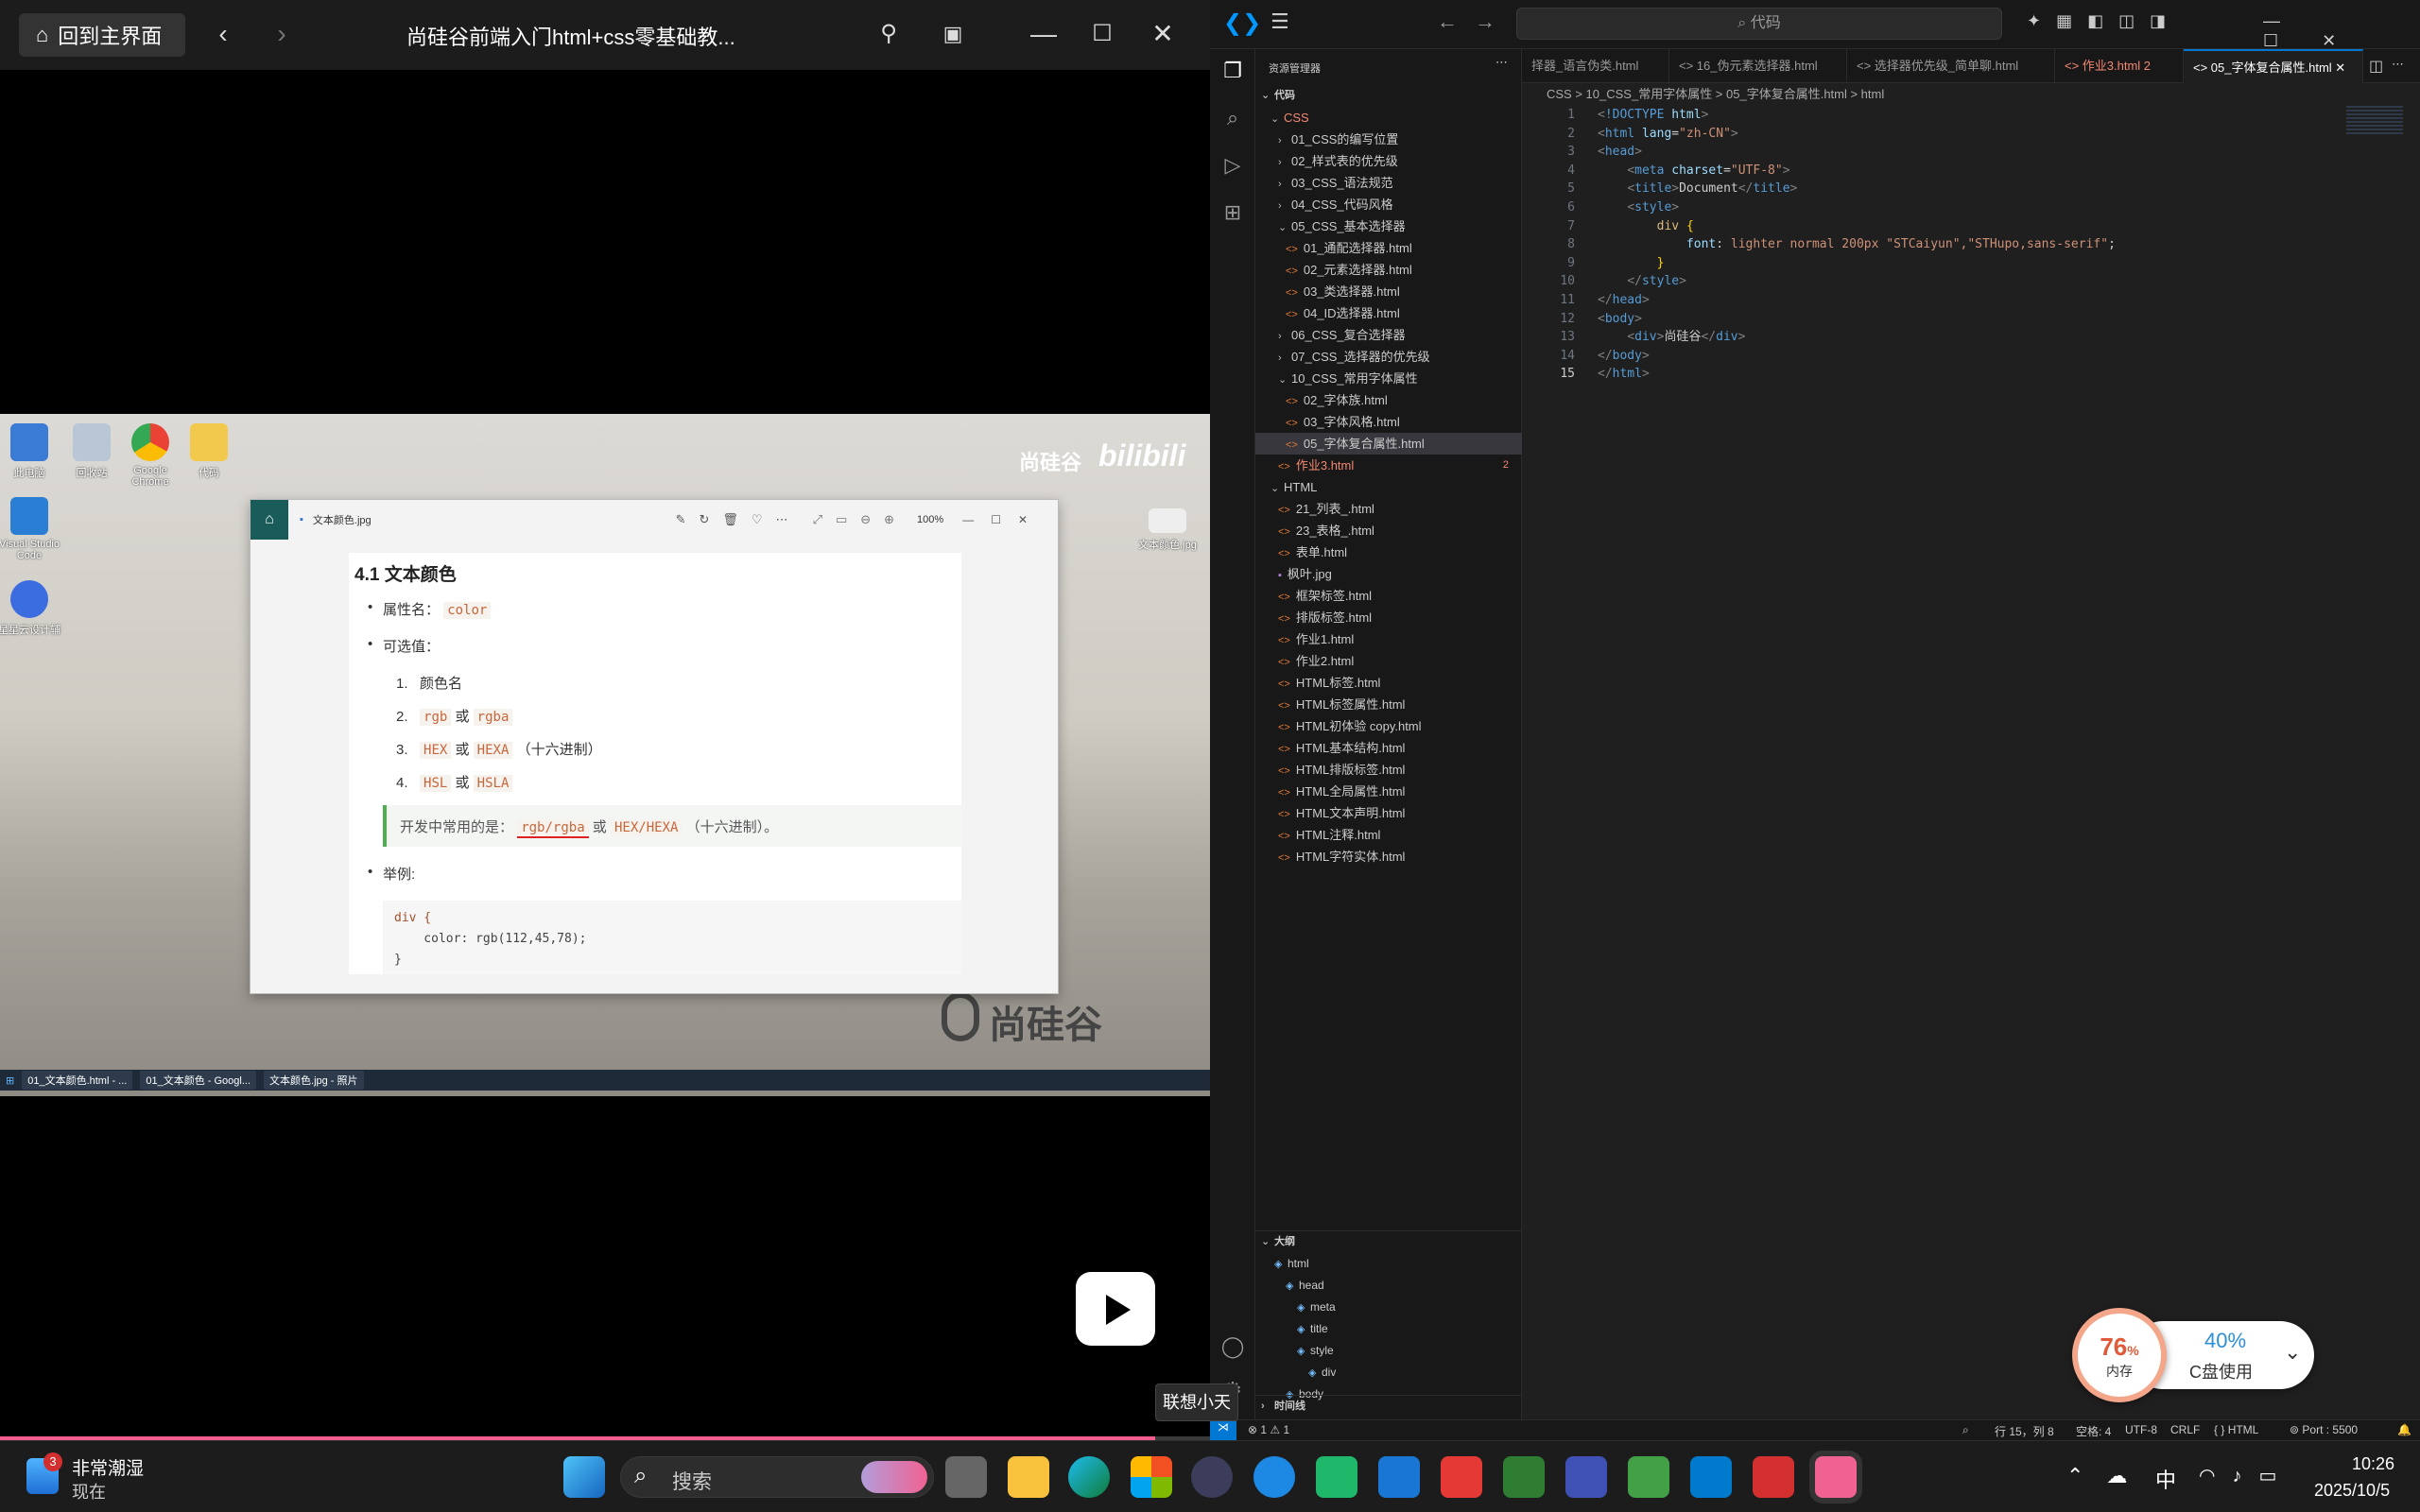  Describe the element at coordinates (2341, 31) in the screenshot. I see `window-controls: —☐✕` at that location.